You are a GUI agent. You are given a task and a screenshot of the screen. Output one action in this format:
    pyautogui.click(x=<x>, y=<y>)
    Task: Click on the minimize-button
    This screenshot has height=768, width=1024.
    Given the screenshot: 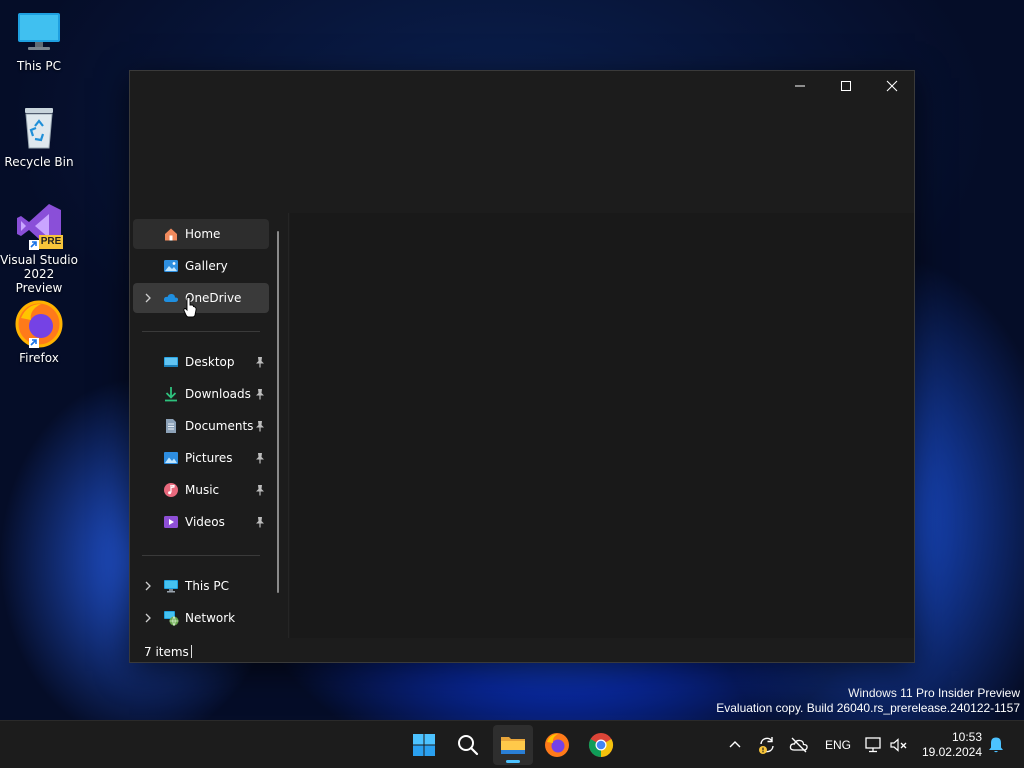 What is the action you would take?
    pyautogui.click(x=800, y=86)
    